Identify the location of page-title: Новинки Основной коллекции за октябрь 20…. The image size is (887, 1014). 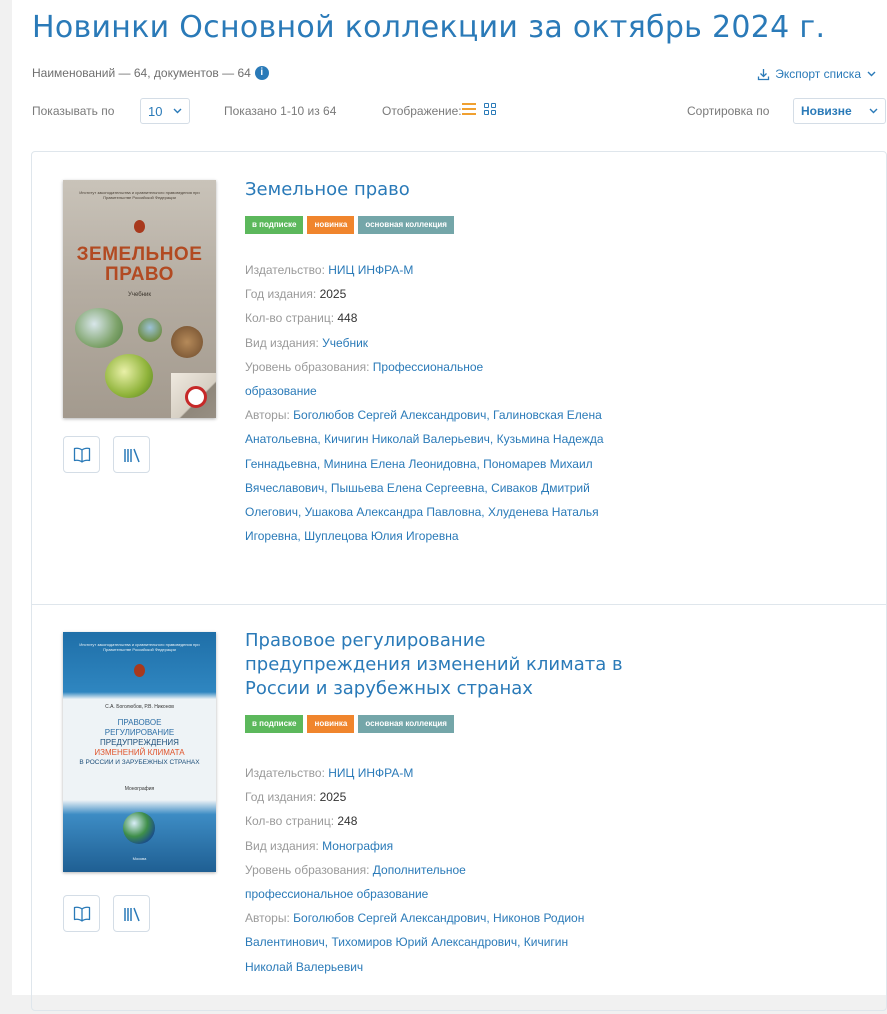
(429, 27).